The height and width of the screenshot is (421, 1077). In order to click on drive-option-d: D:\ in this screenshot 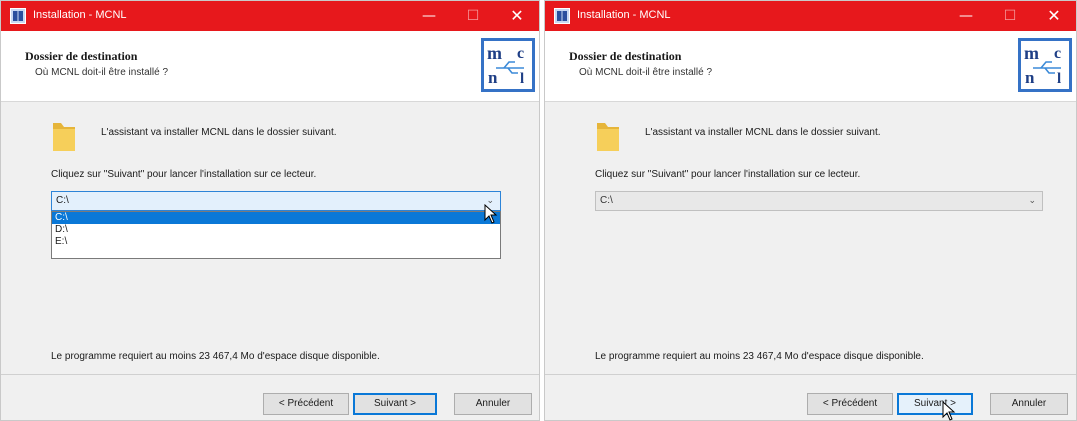, I will do `click(276, 230)`.